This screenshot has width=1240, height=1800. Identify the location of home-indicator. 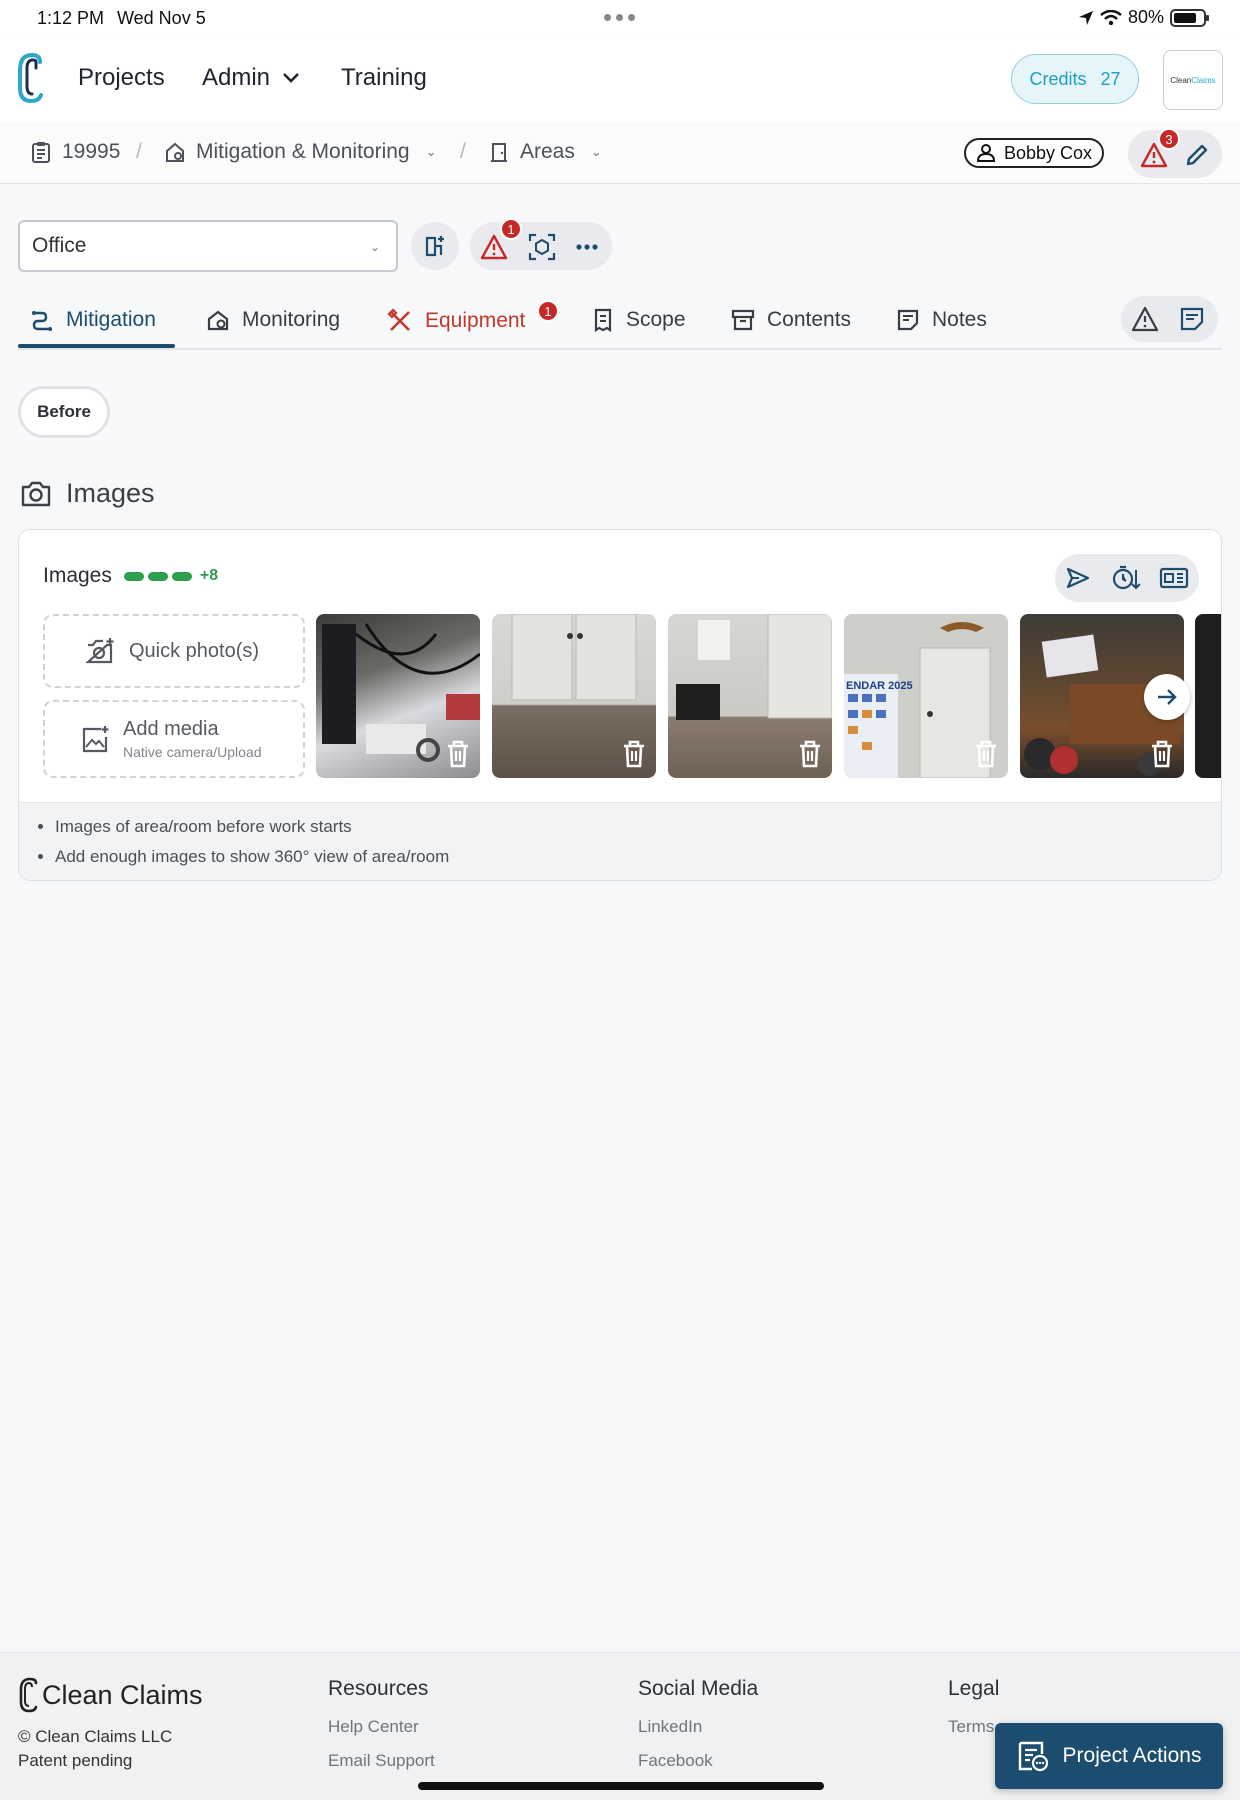
(621, 1786).